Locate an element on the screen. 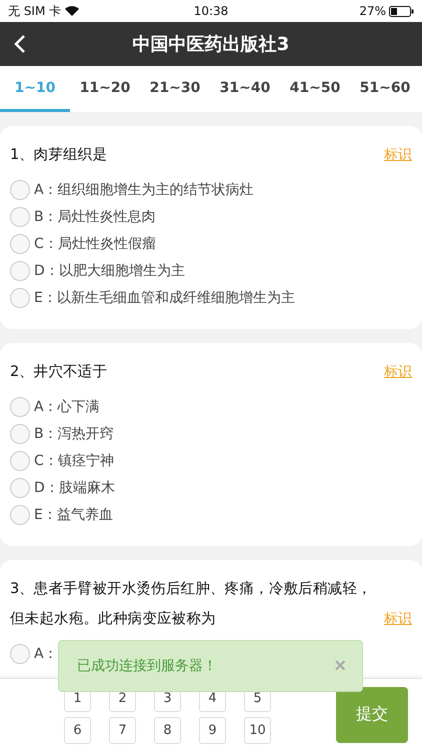 Image resolution: width=422 pixels, height=750 pixels. option-text: C：局灶性炎性假瘤 is located at coordinates (95, 243).